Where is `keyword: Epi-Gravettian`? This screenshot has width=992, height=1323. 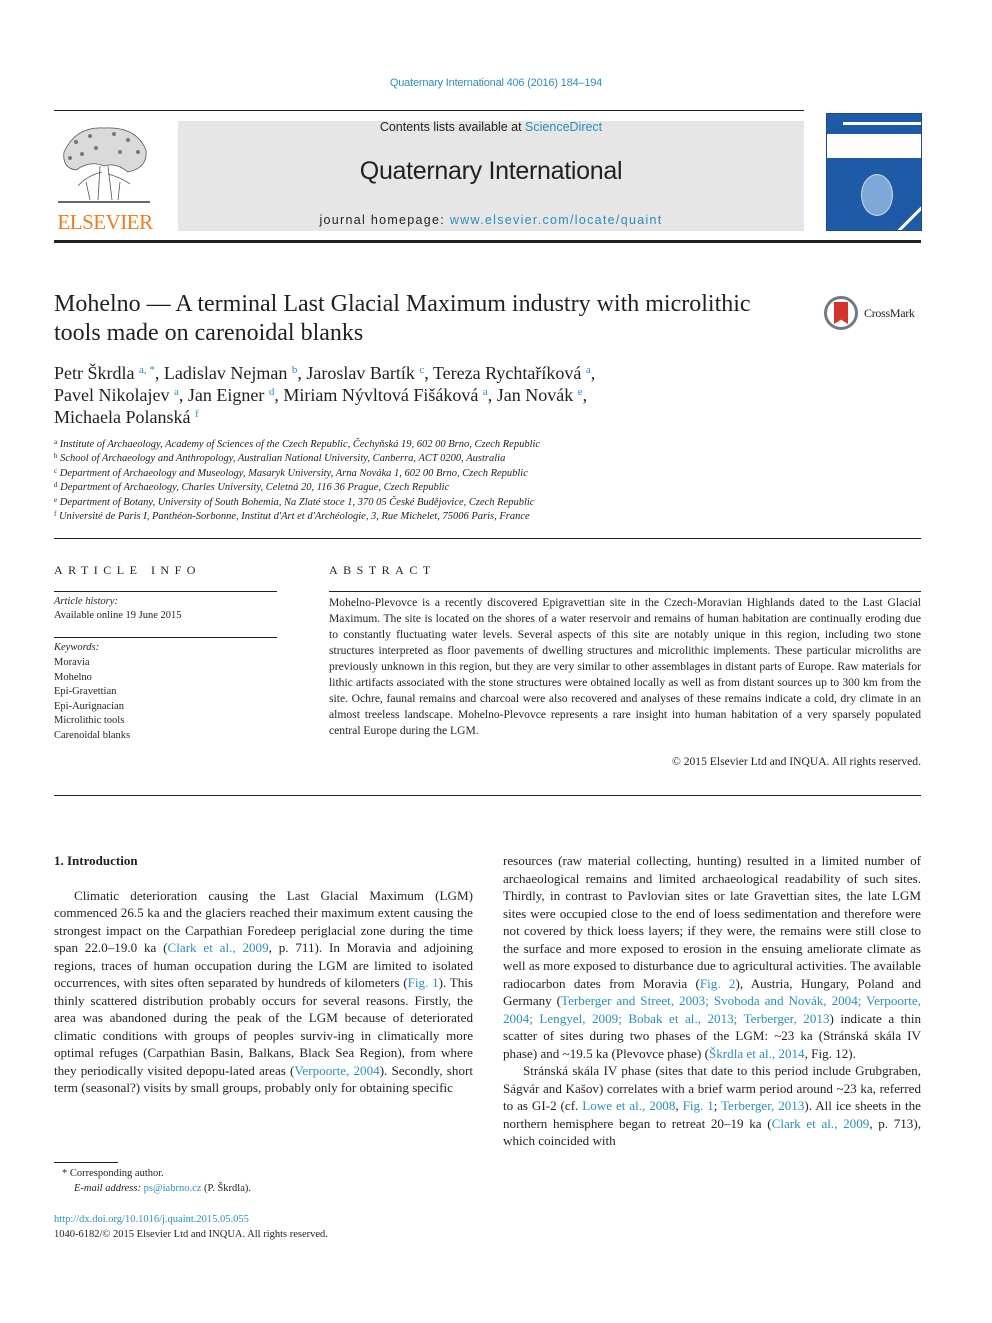 keyword: Epi-Gravettian is located at coordinates (85, 691).